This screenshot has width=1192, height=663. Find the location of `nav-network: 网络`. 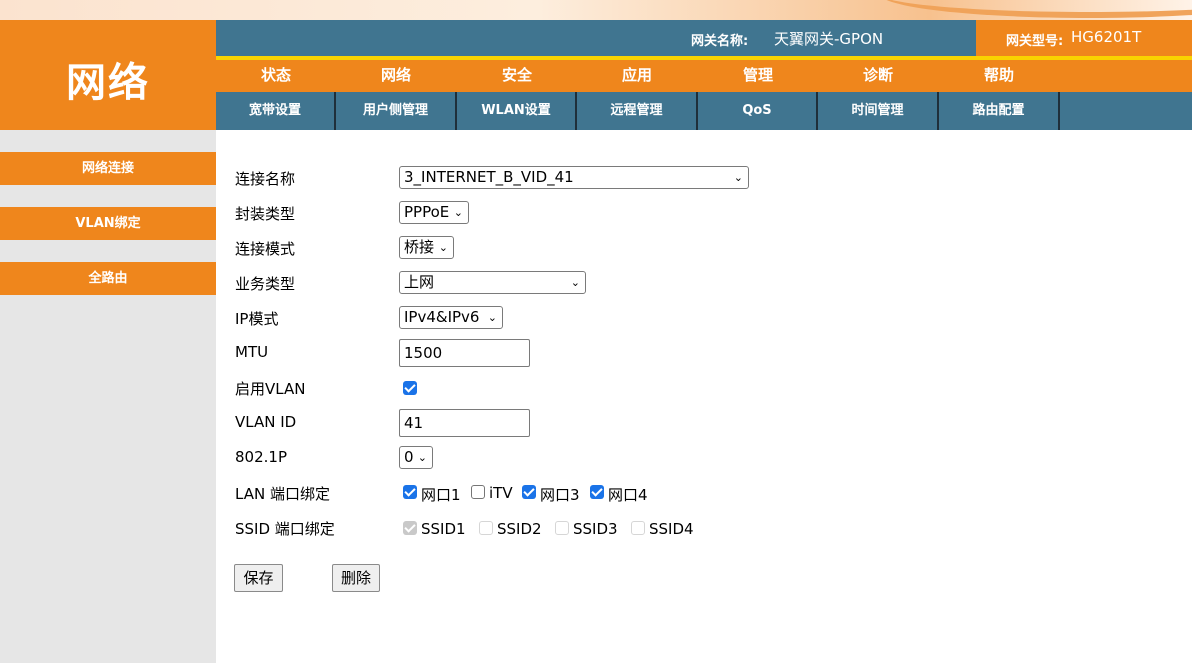

nav-network: 网络 is located at coordinates (396, 76).